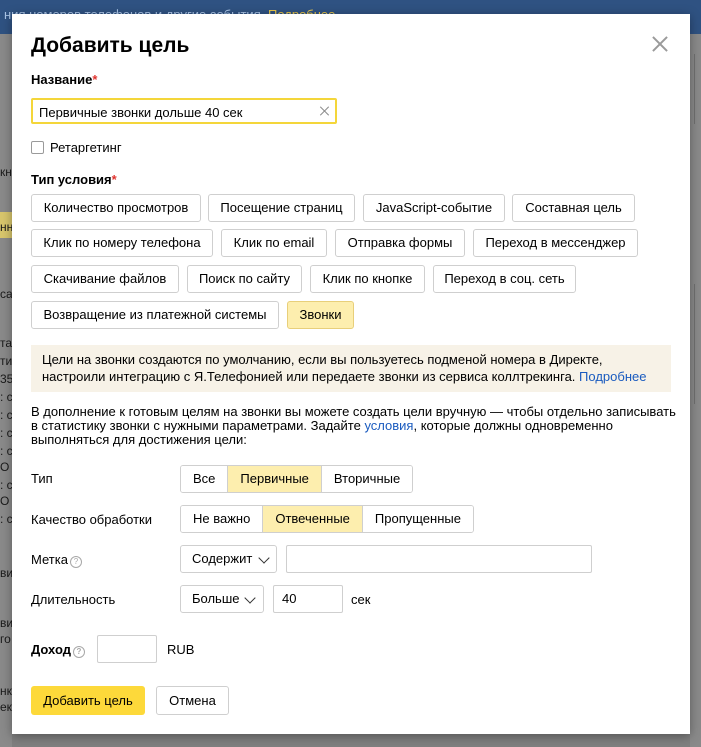  I want to click on income-currency: RUB, so click(181, 649).